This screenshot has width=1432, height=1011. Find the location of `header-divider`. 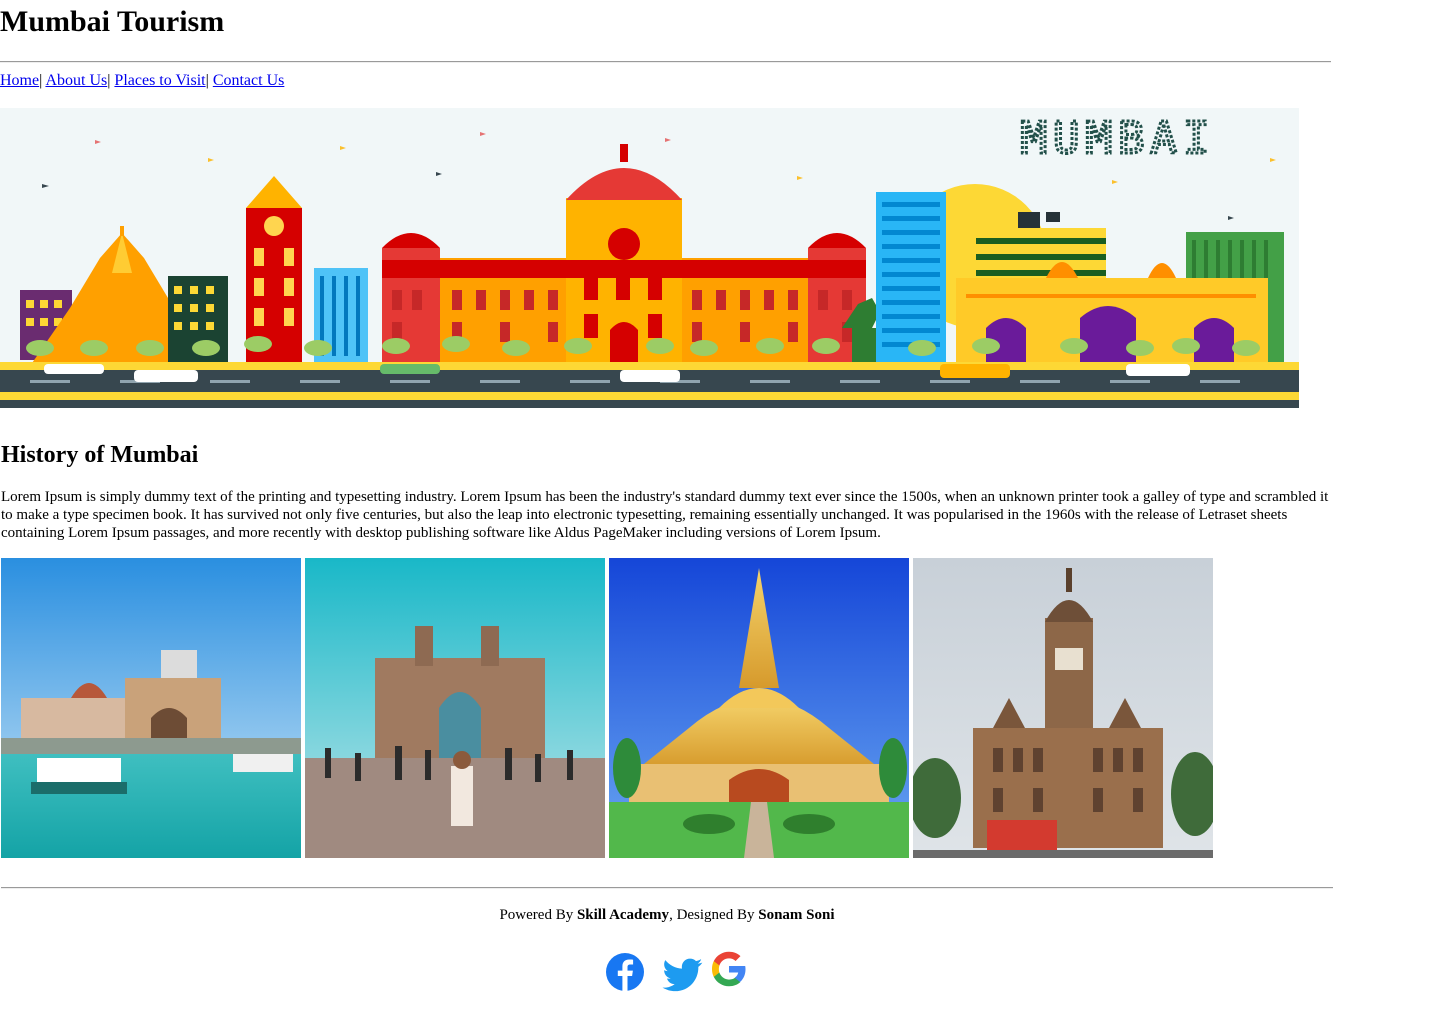

header-divider is located at coordinates (665, 62).